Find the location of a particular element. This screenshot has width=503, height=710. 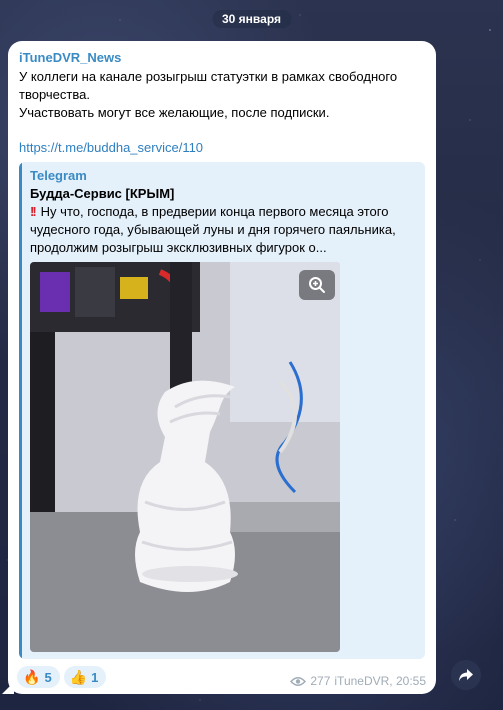

share-arrow-icon is located at coordinates (466, 675).